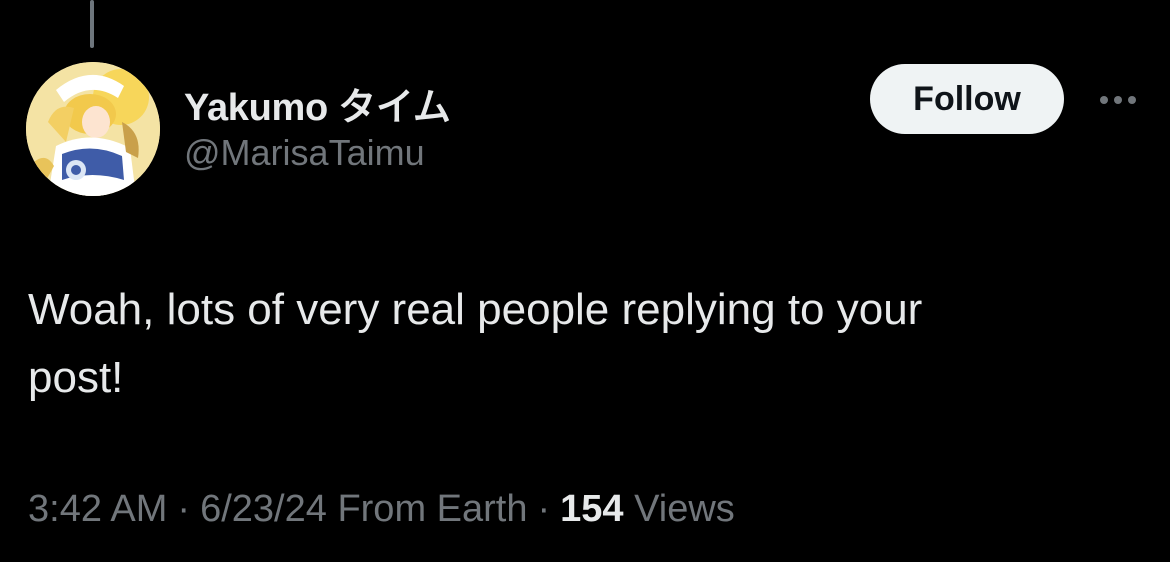 The height and width of the screenshot is (562, 1170). Describe the element at coordinates (432, 509) in the screenshot. I see `post-source: From Earth` at that location.